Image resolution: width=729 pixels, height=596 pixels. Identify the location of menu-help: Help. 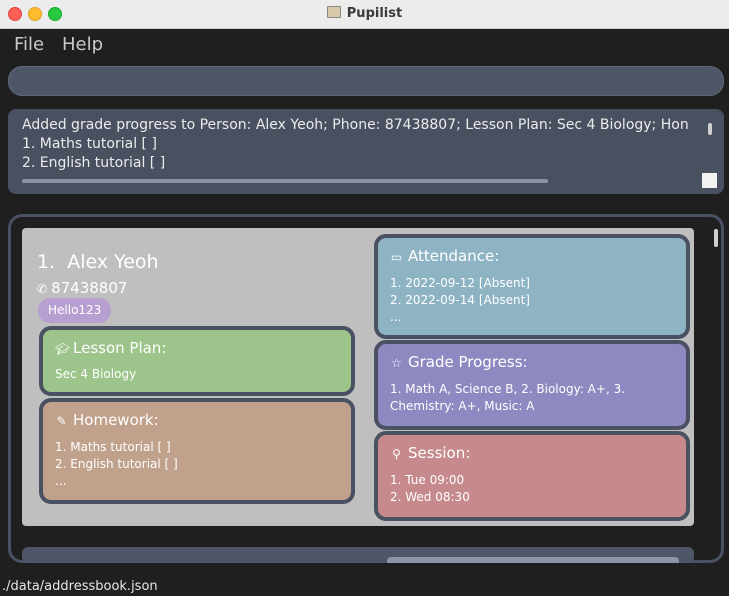
(82, 44).